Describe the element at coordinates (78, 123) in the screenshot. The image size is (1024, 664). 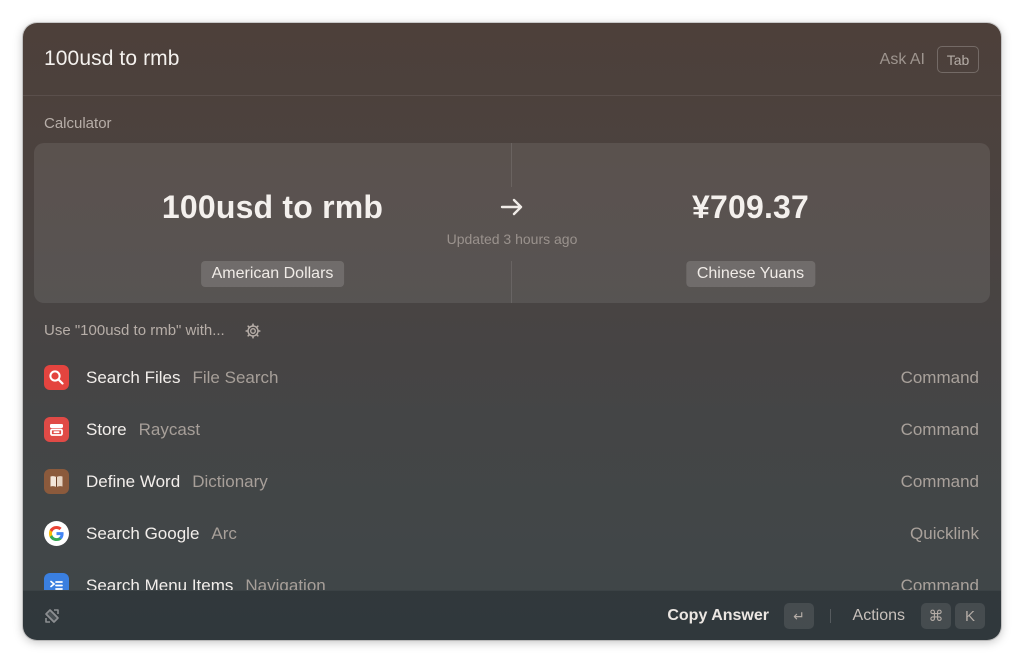
I see `calculator-section-title: Calculator` at that location.